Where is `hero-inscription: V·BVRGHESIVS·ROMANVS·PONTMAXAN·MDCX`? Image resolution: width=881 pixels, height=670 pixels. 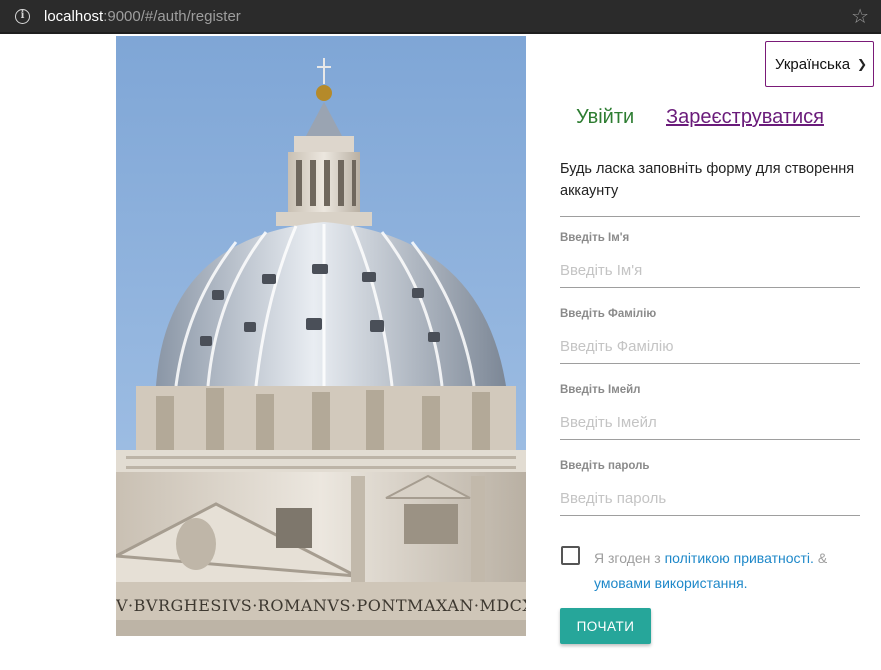 hero-inscription: V·BVRGHESIVS·ROMANVS·PONTMAXAN·MDCX is located at coordinates (321, 605).